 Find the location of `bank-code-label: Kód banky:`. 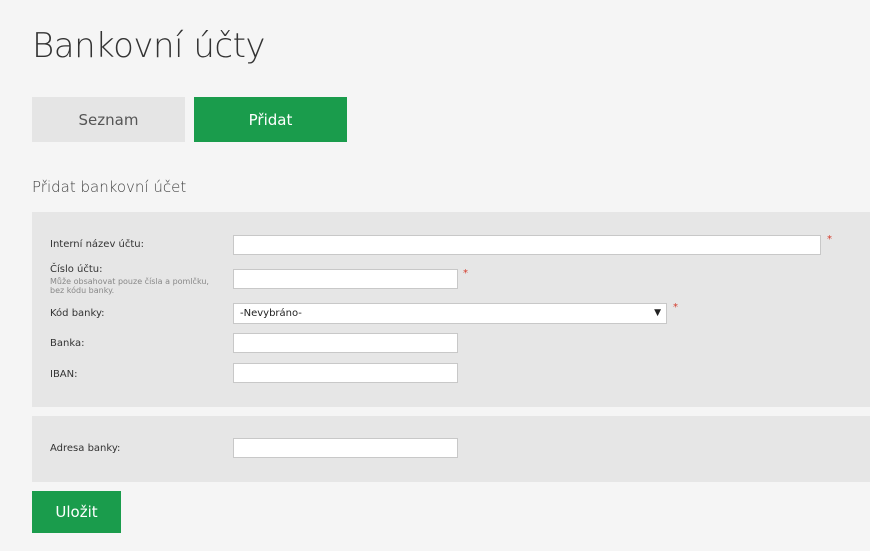

bank-code-label: Kód banky: is located at coordinates (77, 313).